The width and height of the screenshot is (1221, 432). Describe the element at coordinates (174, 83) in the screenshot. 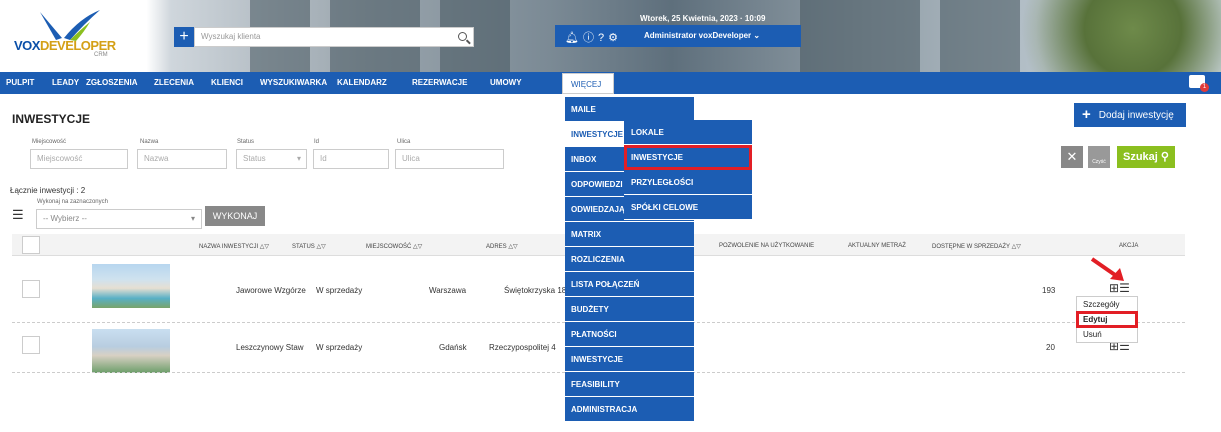

I see `nav-zlecenia: ZLECENIA` at that location.